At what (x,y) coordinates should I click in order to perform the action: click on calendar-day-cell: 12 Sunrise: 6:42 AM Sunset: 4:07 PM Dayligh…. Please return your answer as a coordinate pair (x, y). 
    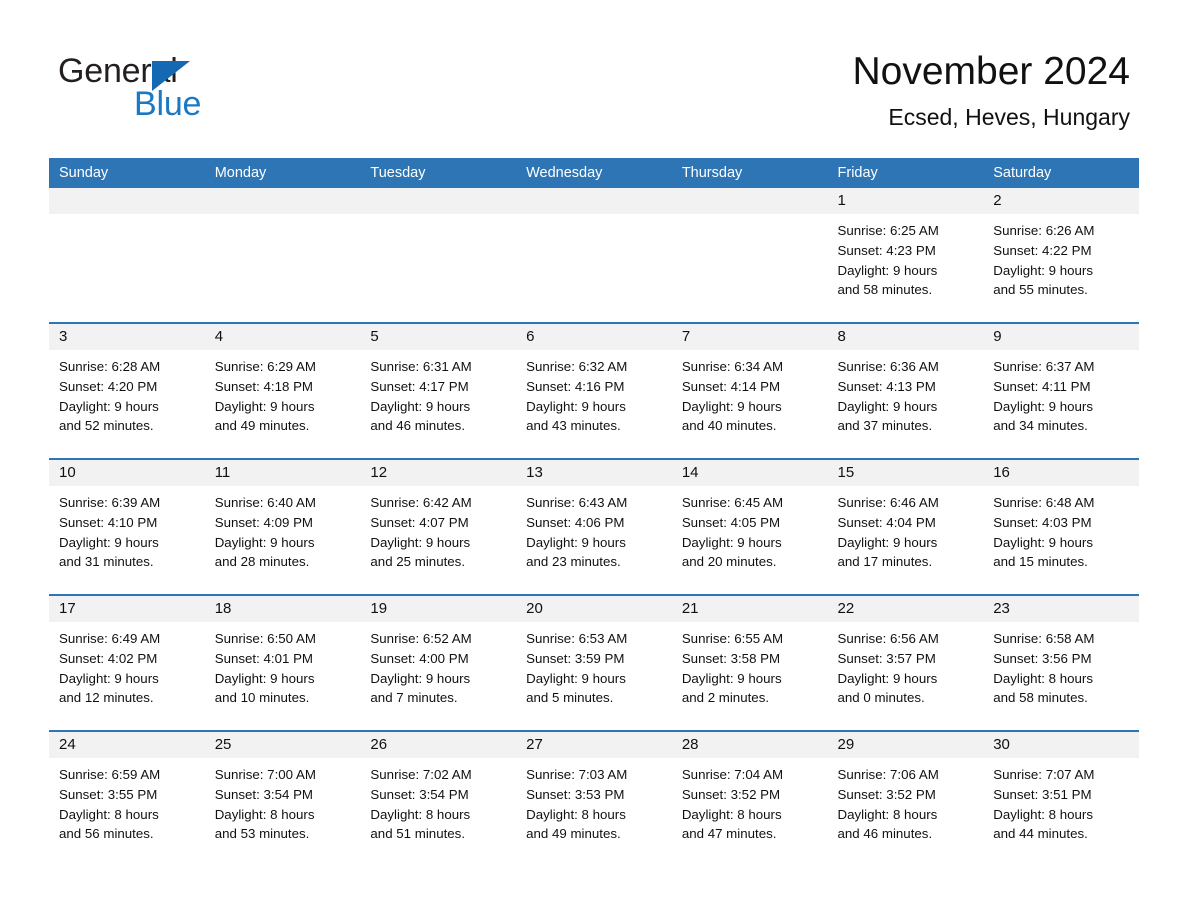
    Looking at the image, I should click on (438, 526).